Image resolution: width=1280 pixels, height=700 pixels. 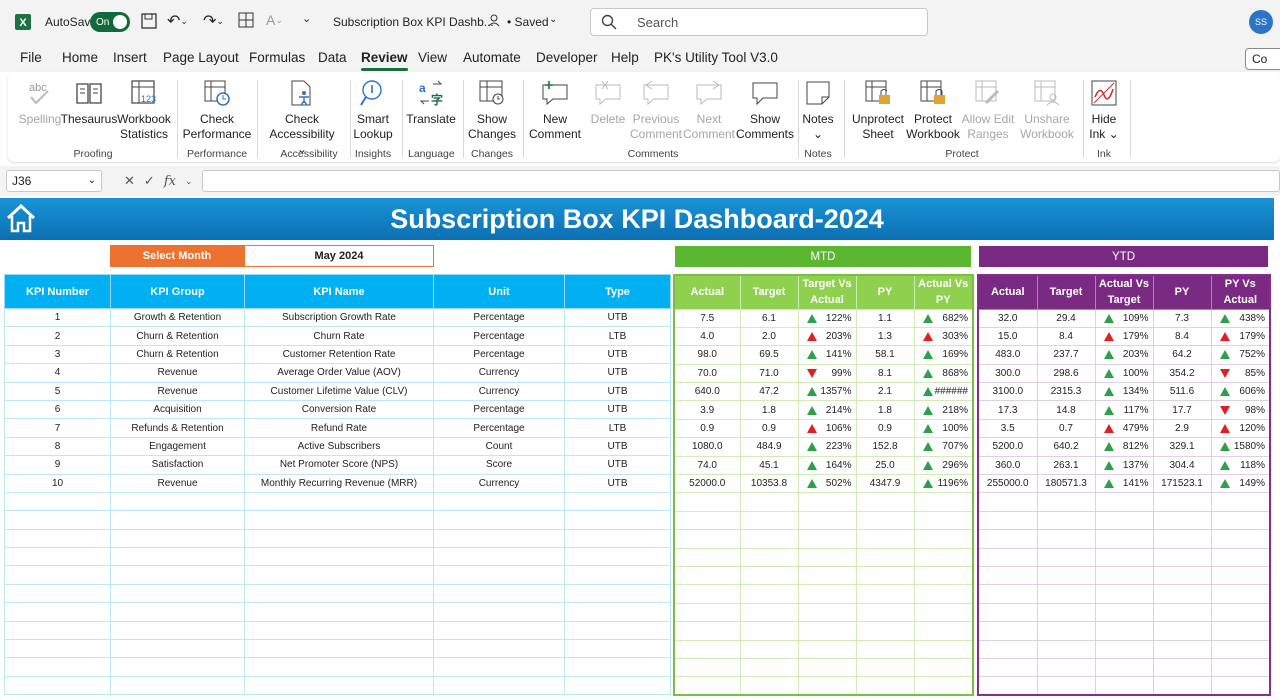 What do you see at coordinates (1124, 392) in the screenshot?
I see `ytd-avt-cell: 134%` at bounding box center [1124, 392].